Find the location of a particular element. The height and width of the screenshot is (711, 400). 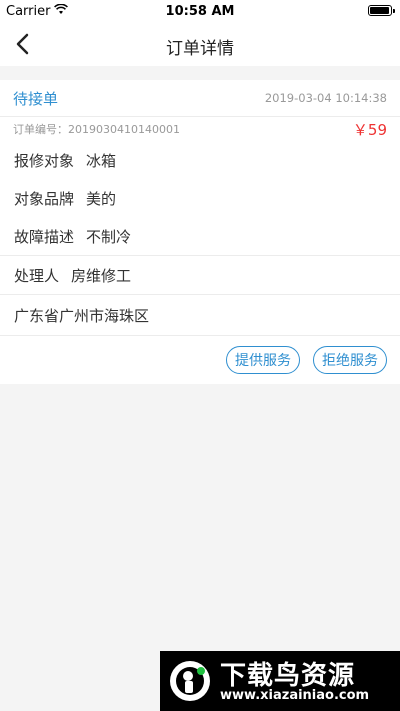

watermark-name: 下载鸟资源 is located at coordinates (288, 676).